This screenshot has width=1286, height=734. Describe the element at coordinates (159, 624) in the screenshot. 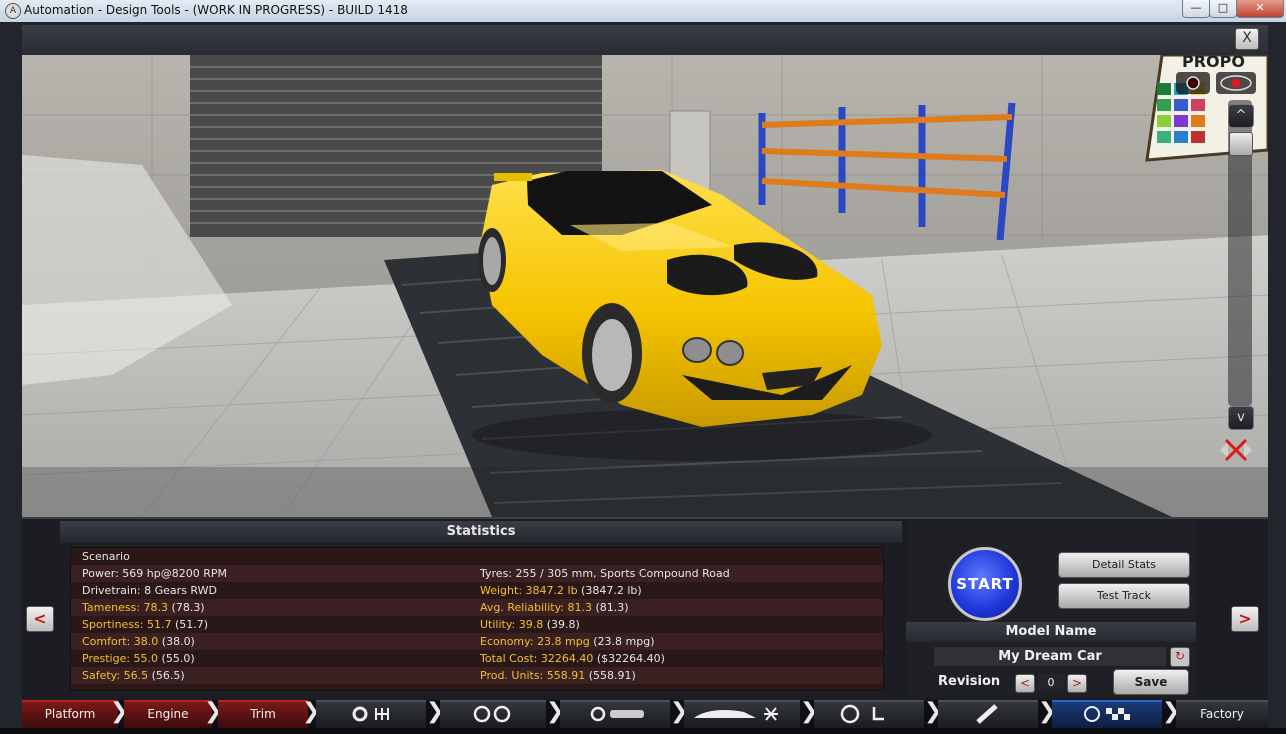

I see `stat-value: 51.7` at that location.